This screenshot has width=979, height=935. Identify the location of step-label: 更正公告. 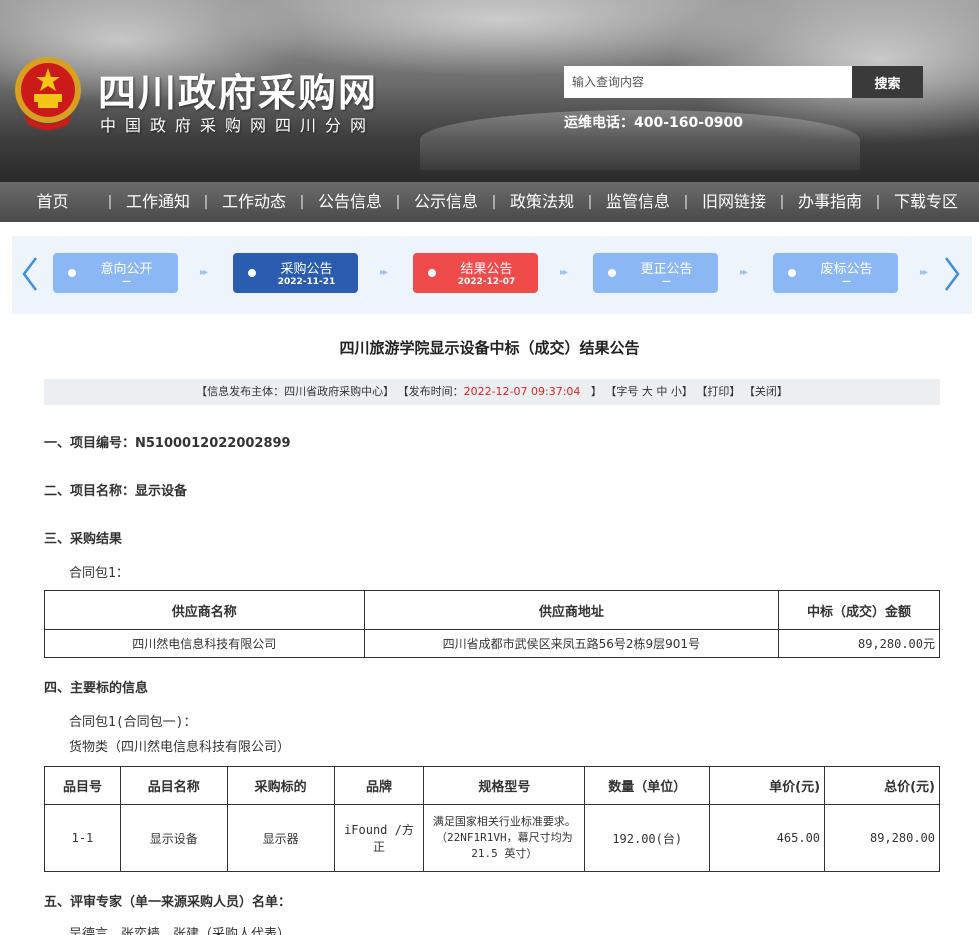
(666, 269).